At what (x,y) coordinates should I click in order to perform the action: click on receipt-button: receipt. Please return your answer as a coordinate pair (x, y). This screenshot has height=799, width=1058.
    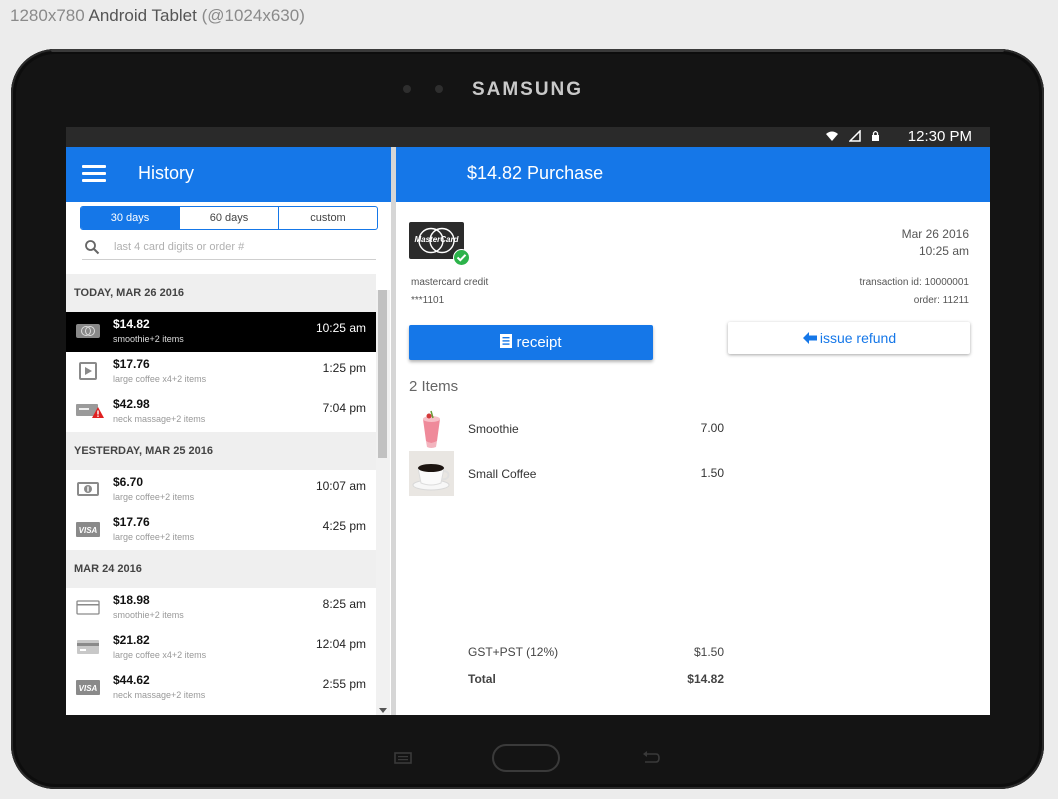
    Looking at the image, I should click on (531, 342).